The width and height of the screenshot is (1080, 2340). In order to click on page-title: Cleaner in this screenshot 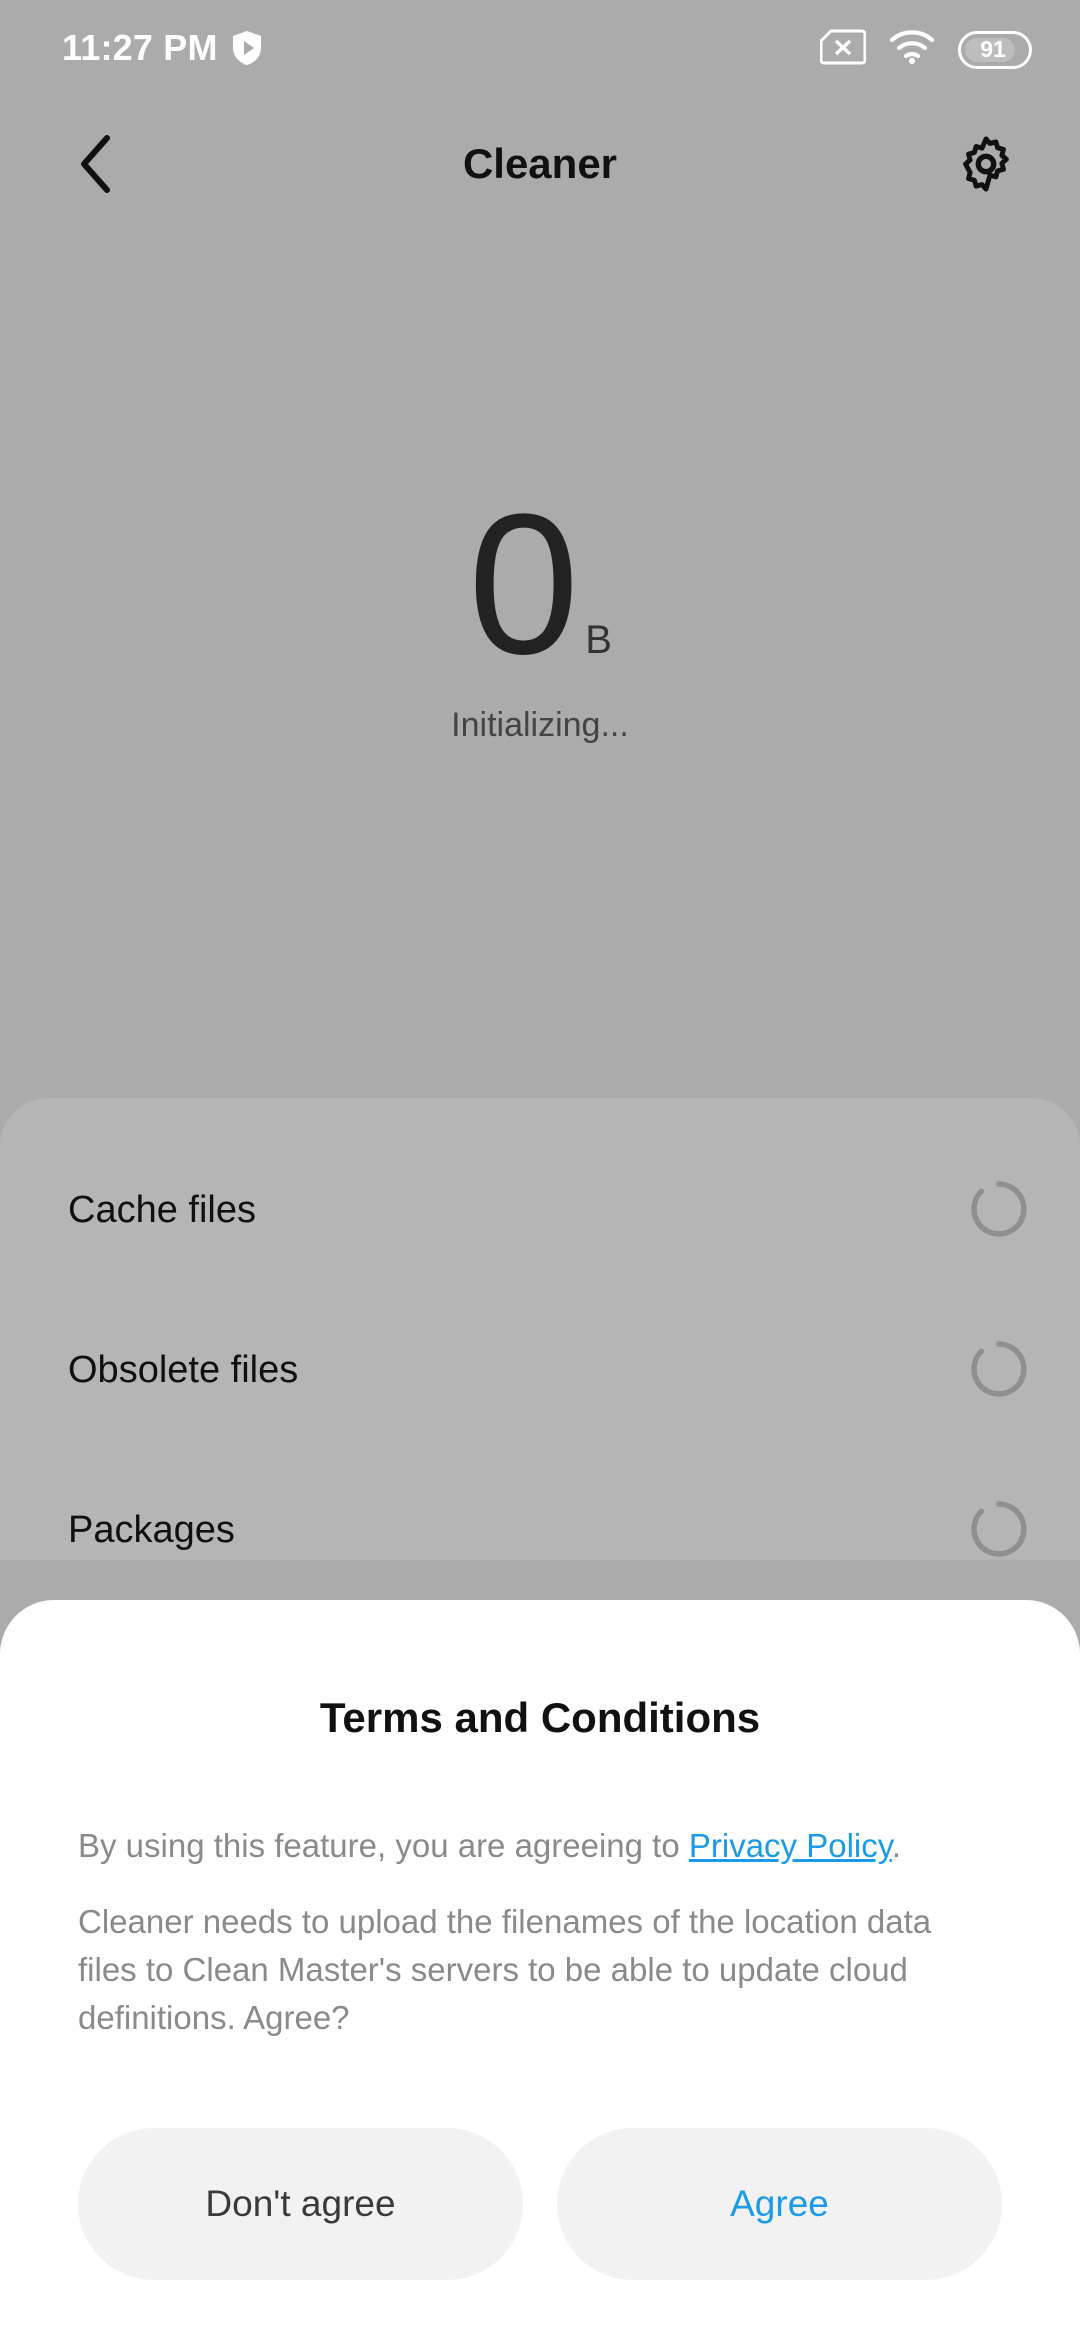, I will do `click(540, 163)`.